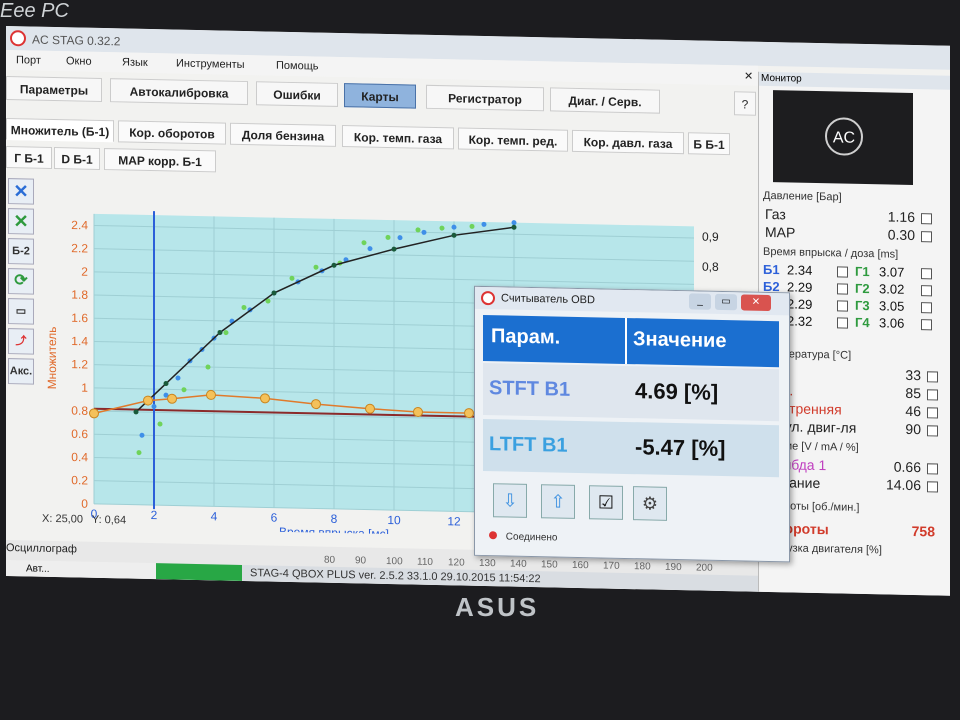 The width and height of the screenshot is (960, 720). I want to click on tab-b-b1: Б Б-1, so click(709, 144).